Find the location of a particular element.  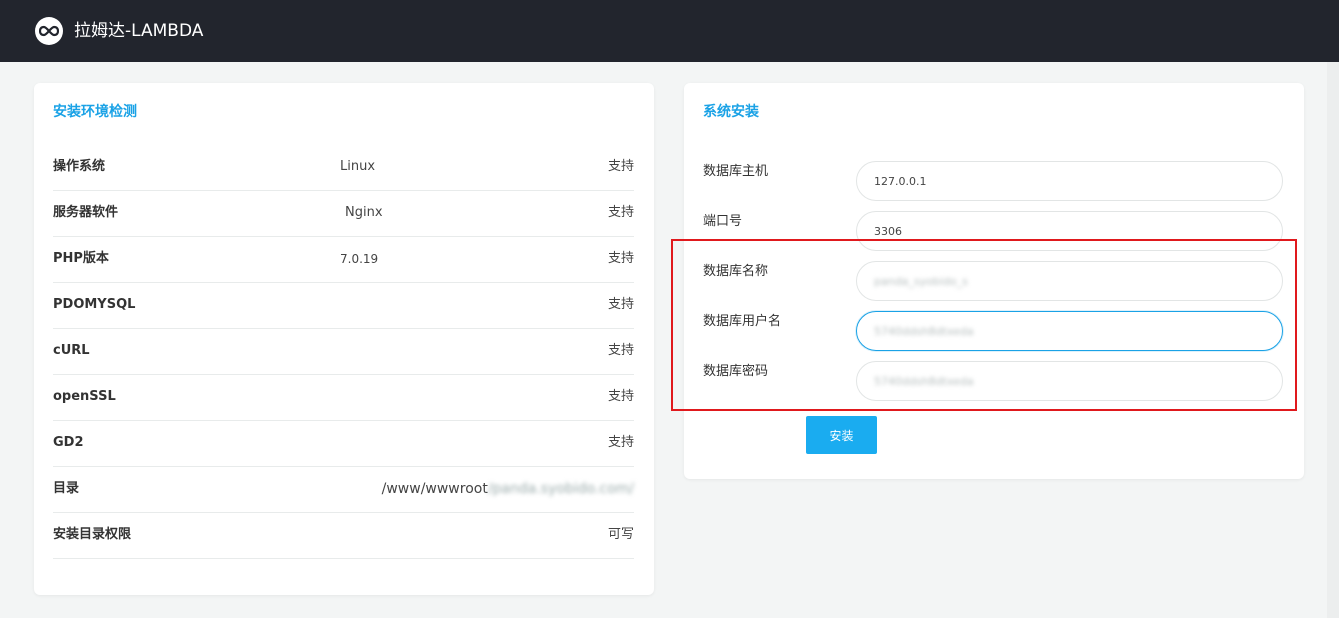

row-name: PDOMYSQL is located at coordinates (94, 304).